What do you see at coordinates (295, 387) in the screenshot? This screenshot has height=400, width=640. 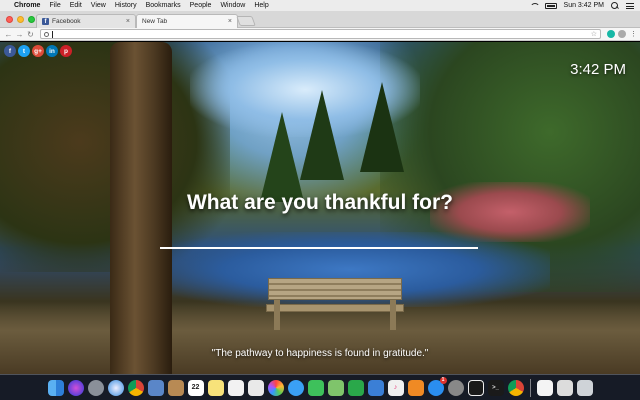 I see `messages-icon` at bounding box center [295, 387].